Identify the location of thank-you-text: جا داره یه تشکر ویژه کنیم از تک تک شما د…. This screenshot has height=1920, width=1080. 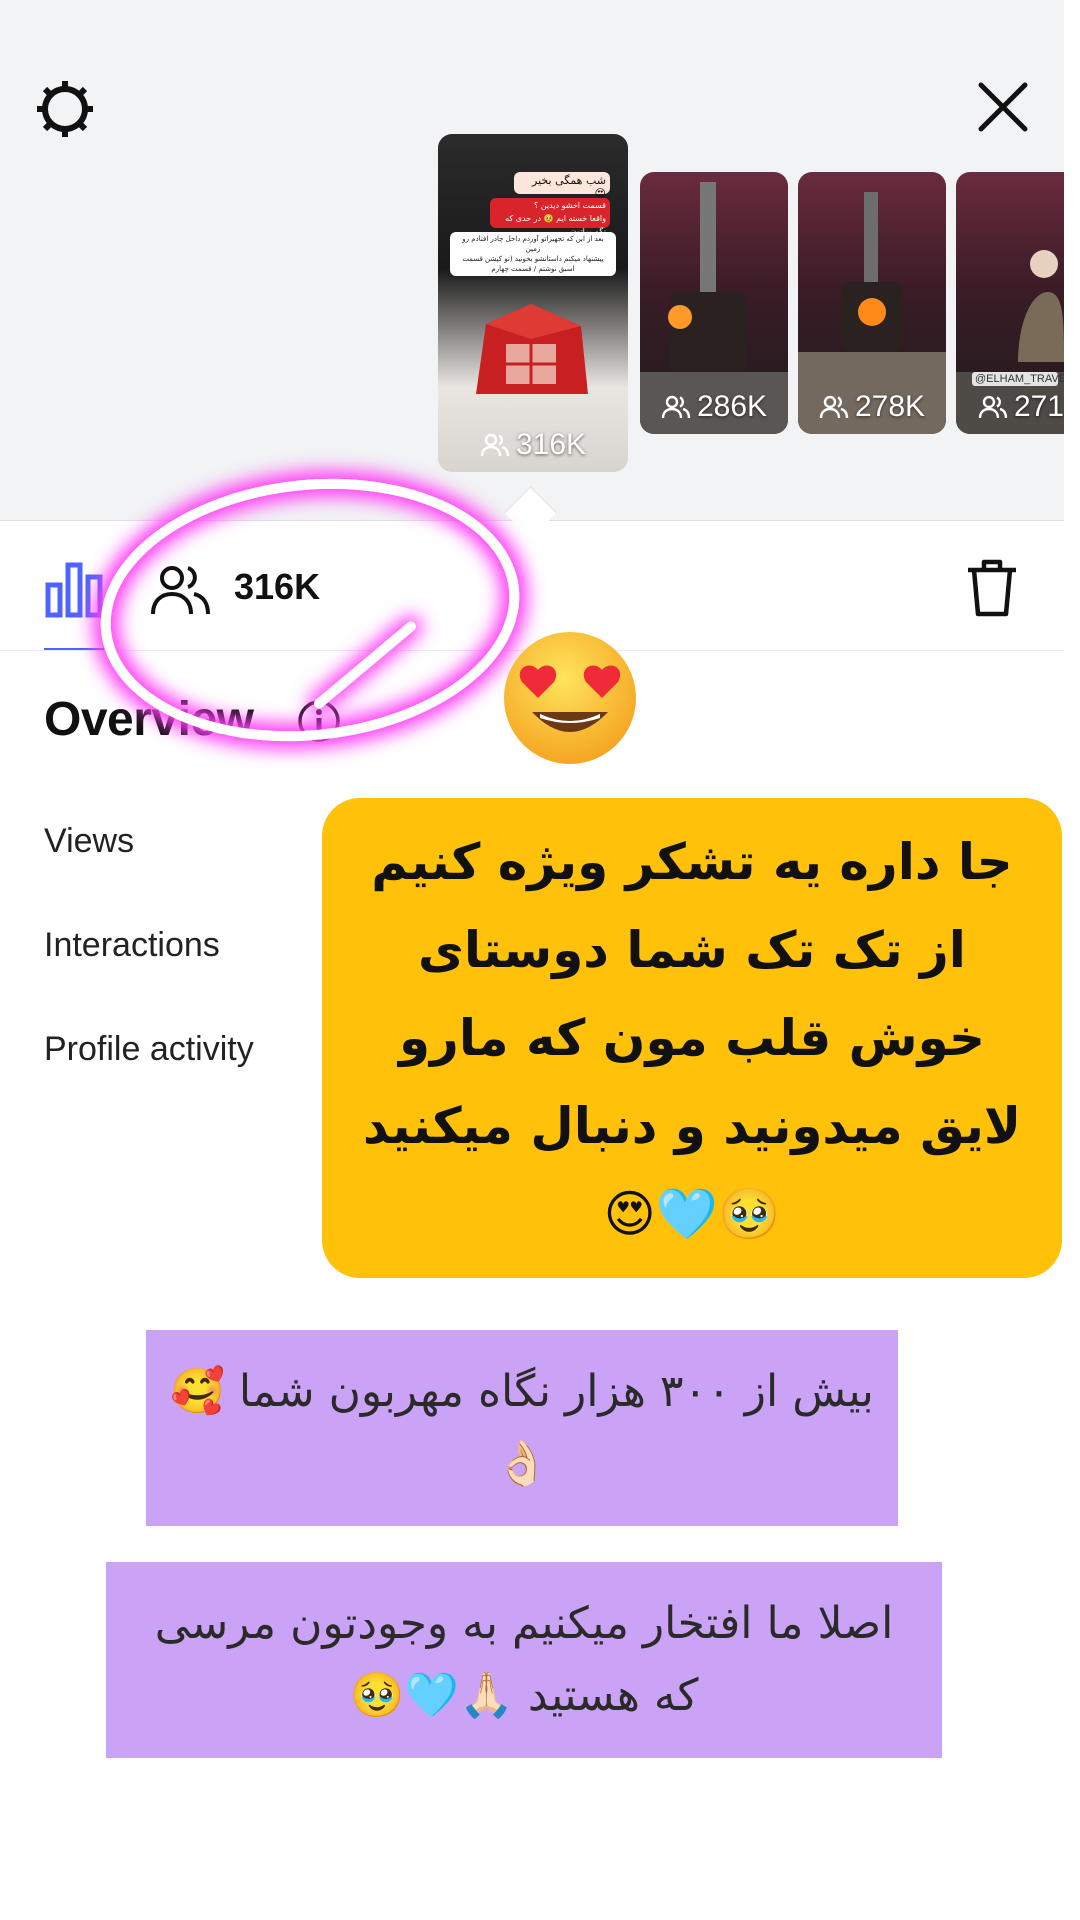
(692, 1038).